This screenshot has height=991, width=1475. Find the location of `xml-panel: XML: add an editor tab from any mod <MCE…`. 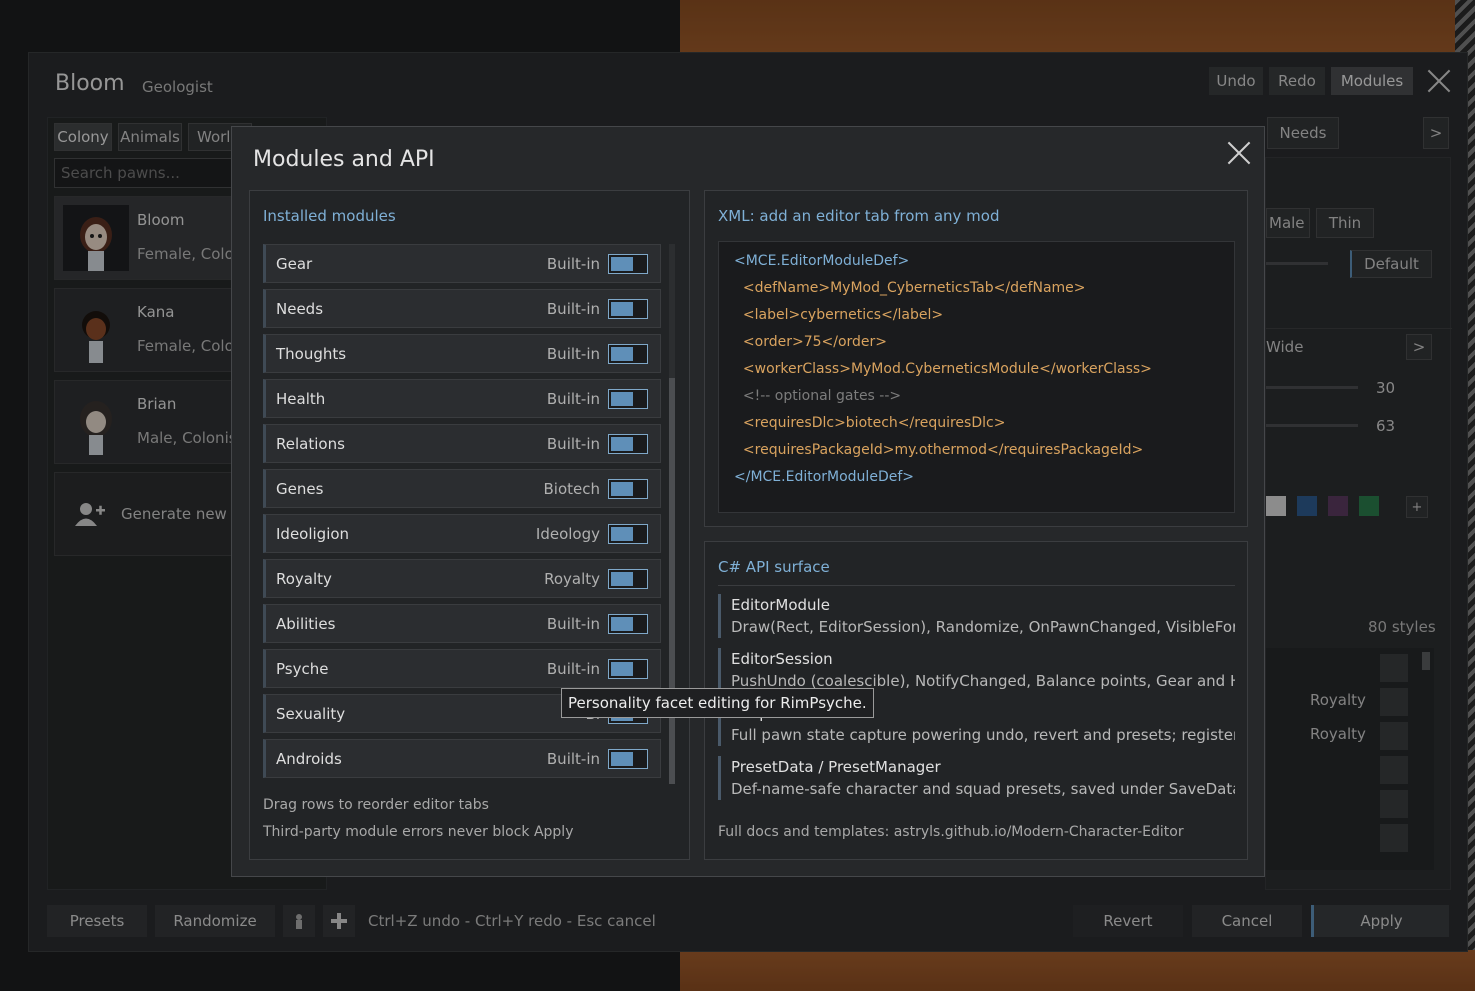

xml-panel: XML: add an editor tab from any mod <MCE… is located at coordinates (976, 358).